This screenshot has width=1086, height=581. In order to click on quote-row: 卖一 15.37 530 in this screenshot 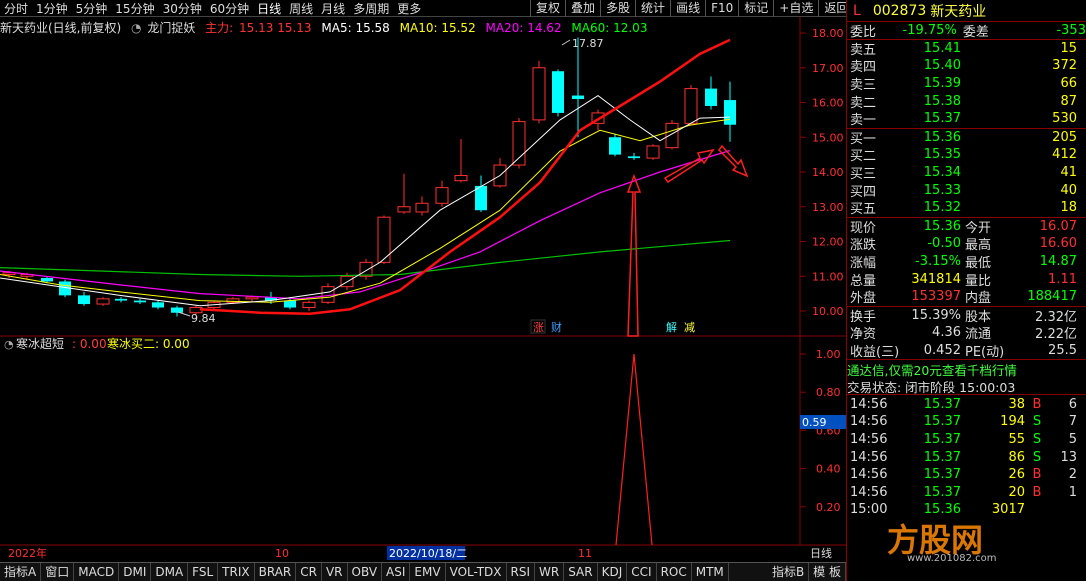, I will do `click(963, 120)`.